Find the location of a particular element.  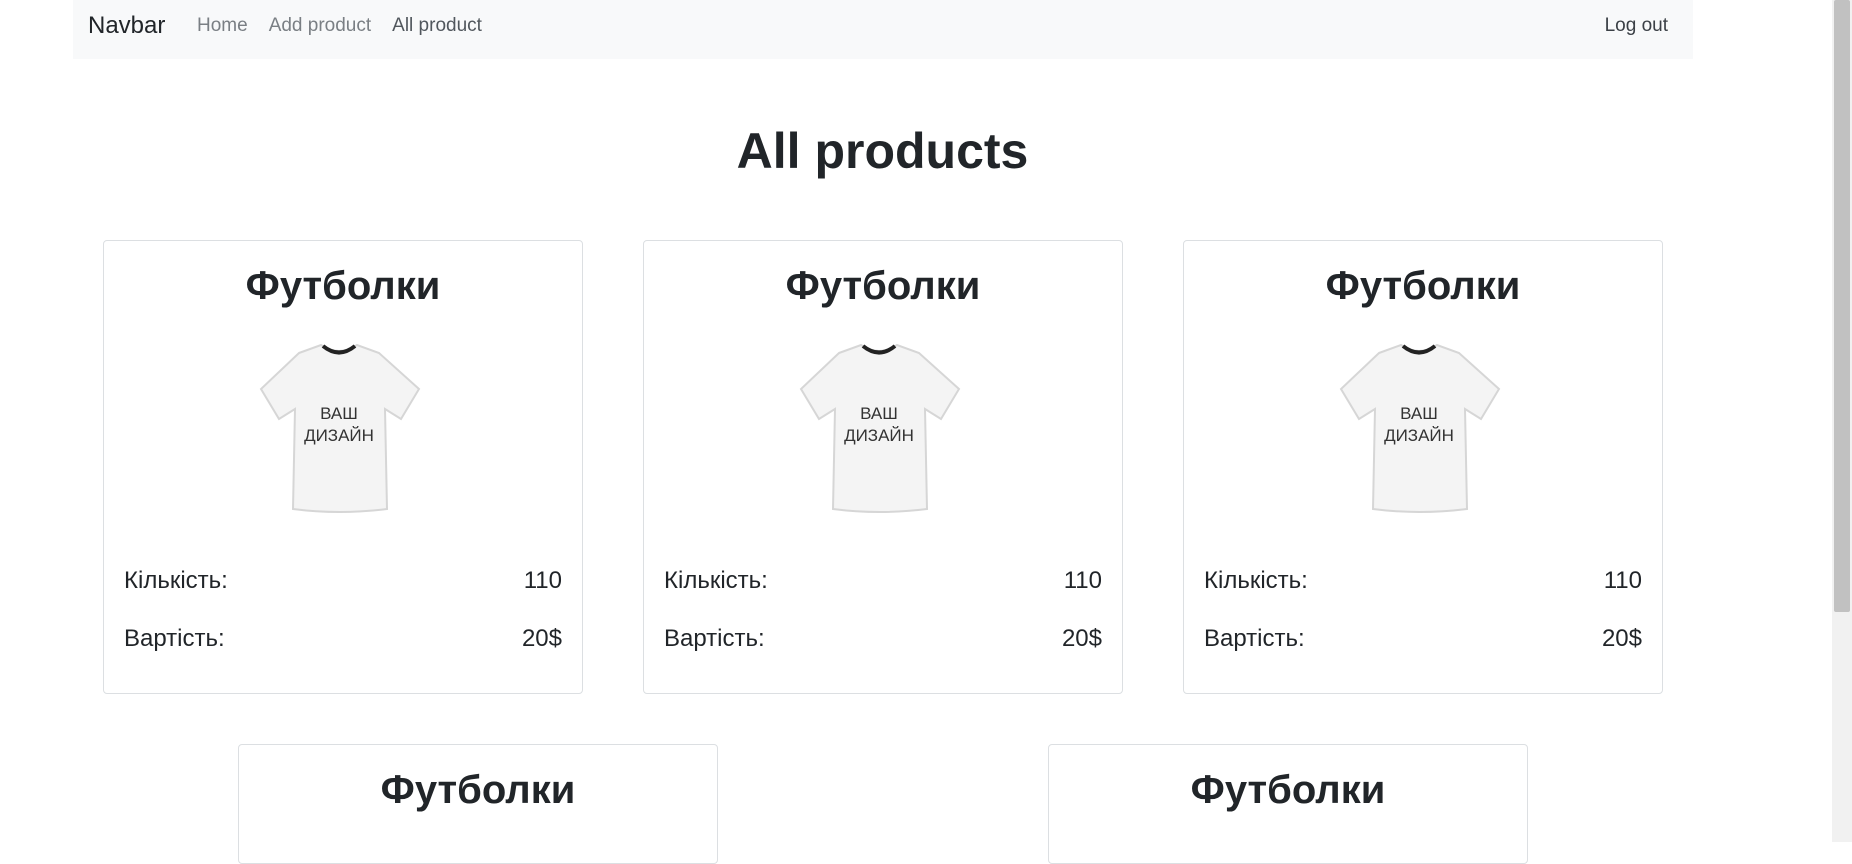

page-scrollbar is located at coordinates (1842, 421).